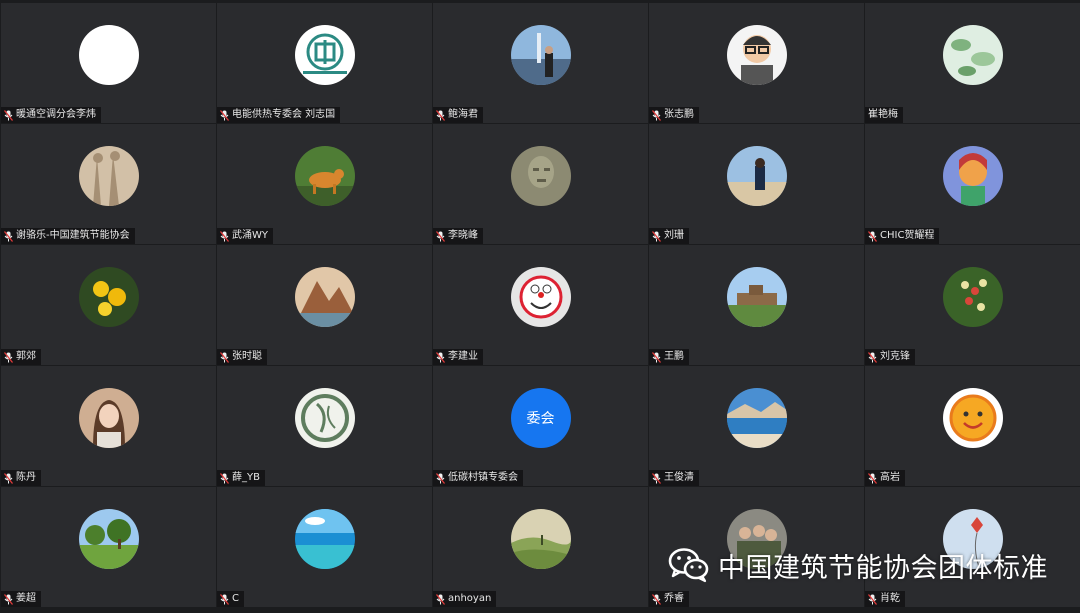  Describe the element at coordinates (324, 426) in the screenshot. I see `participant-tile: 薛_YB` at that location.